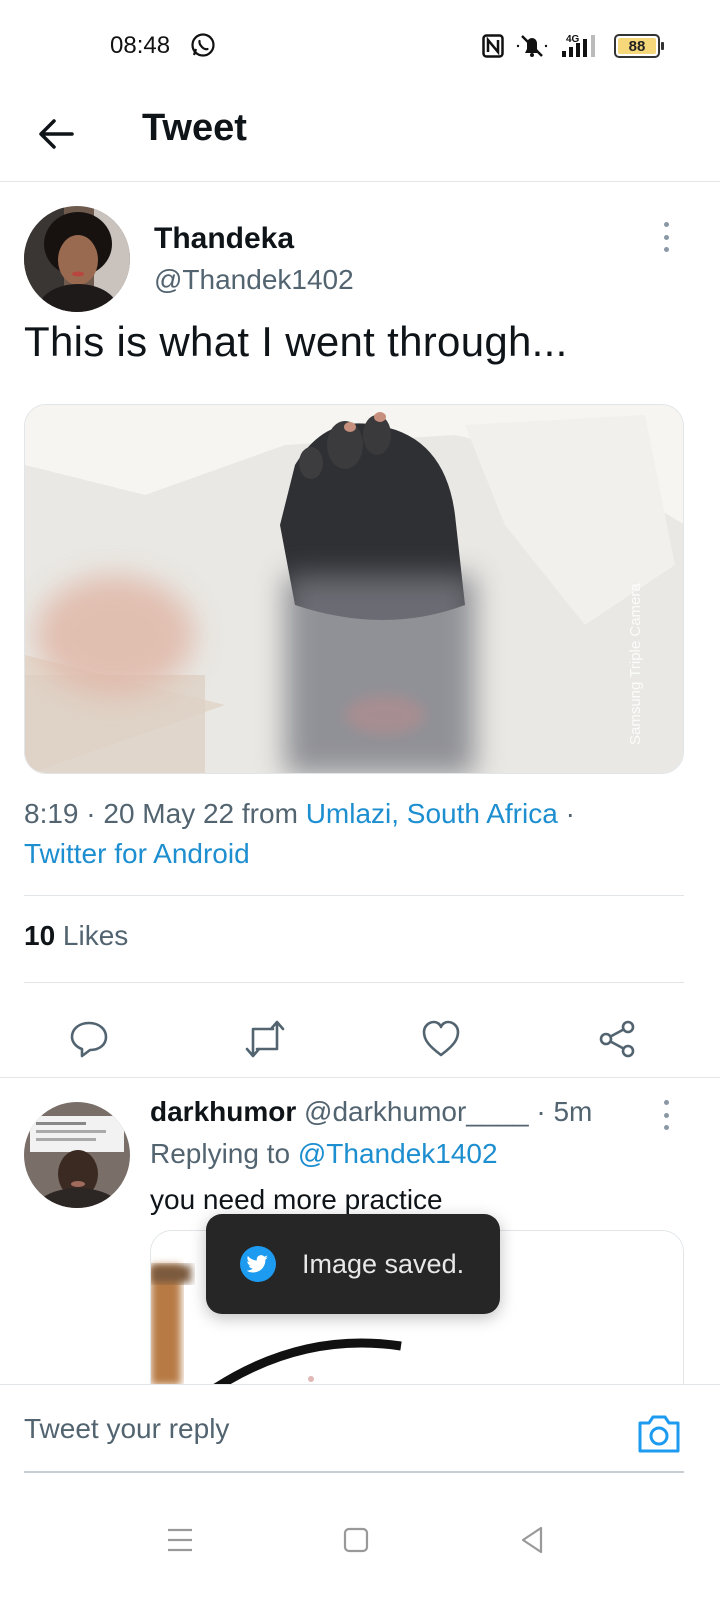 The image size is (720, 1600). I want to click on home-button, so click(356, 1540).